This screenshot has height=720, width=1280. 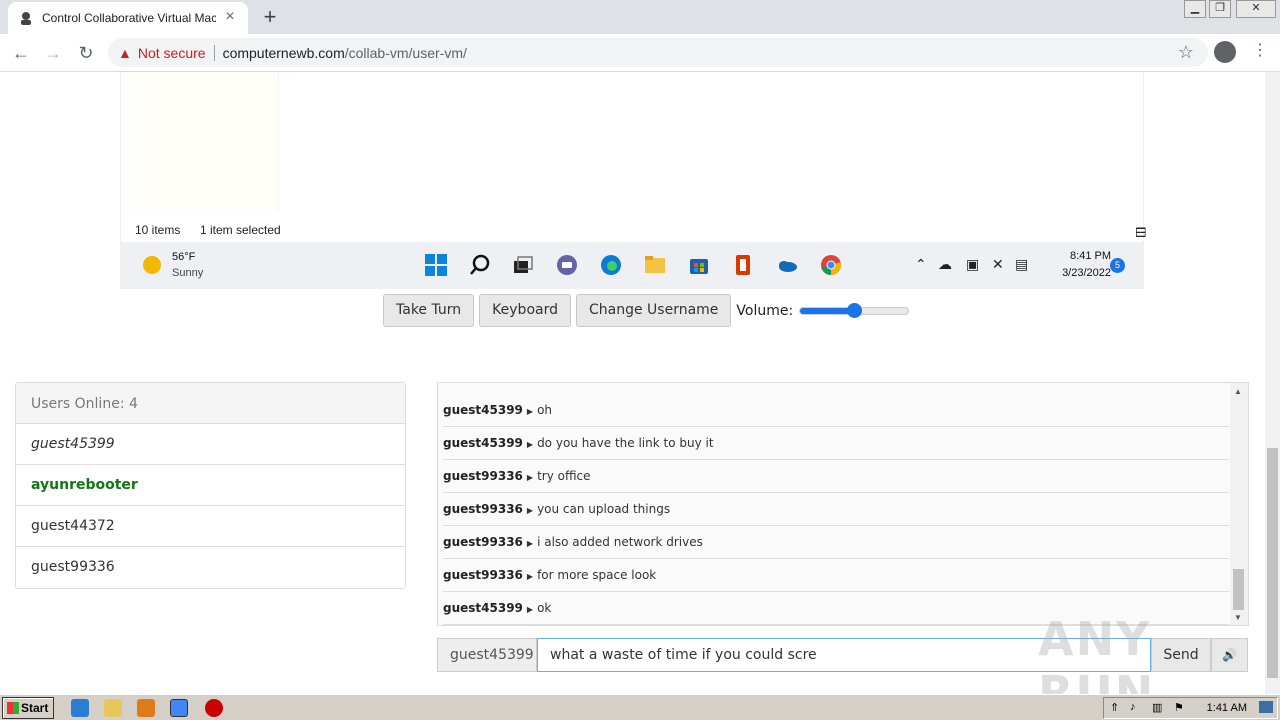 I want to click on page-scrollbar, so click(x=1272, y=383).